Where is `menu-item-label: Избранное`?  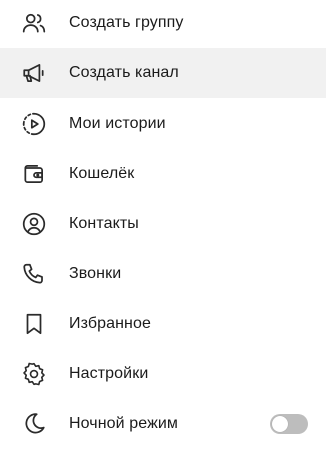 menu-item-label: Избранное is located at coordinates (110, 323).